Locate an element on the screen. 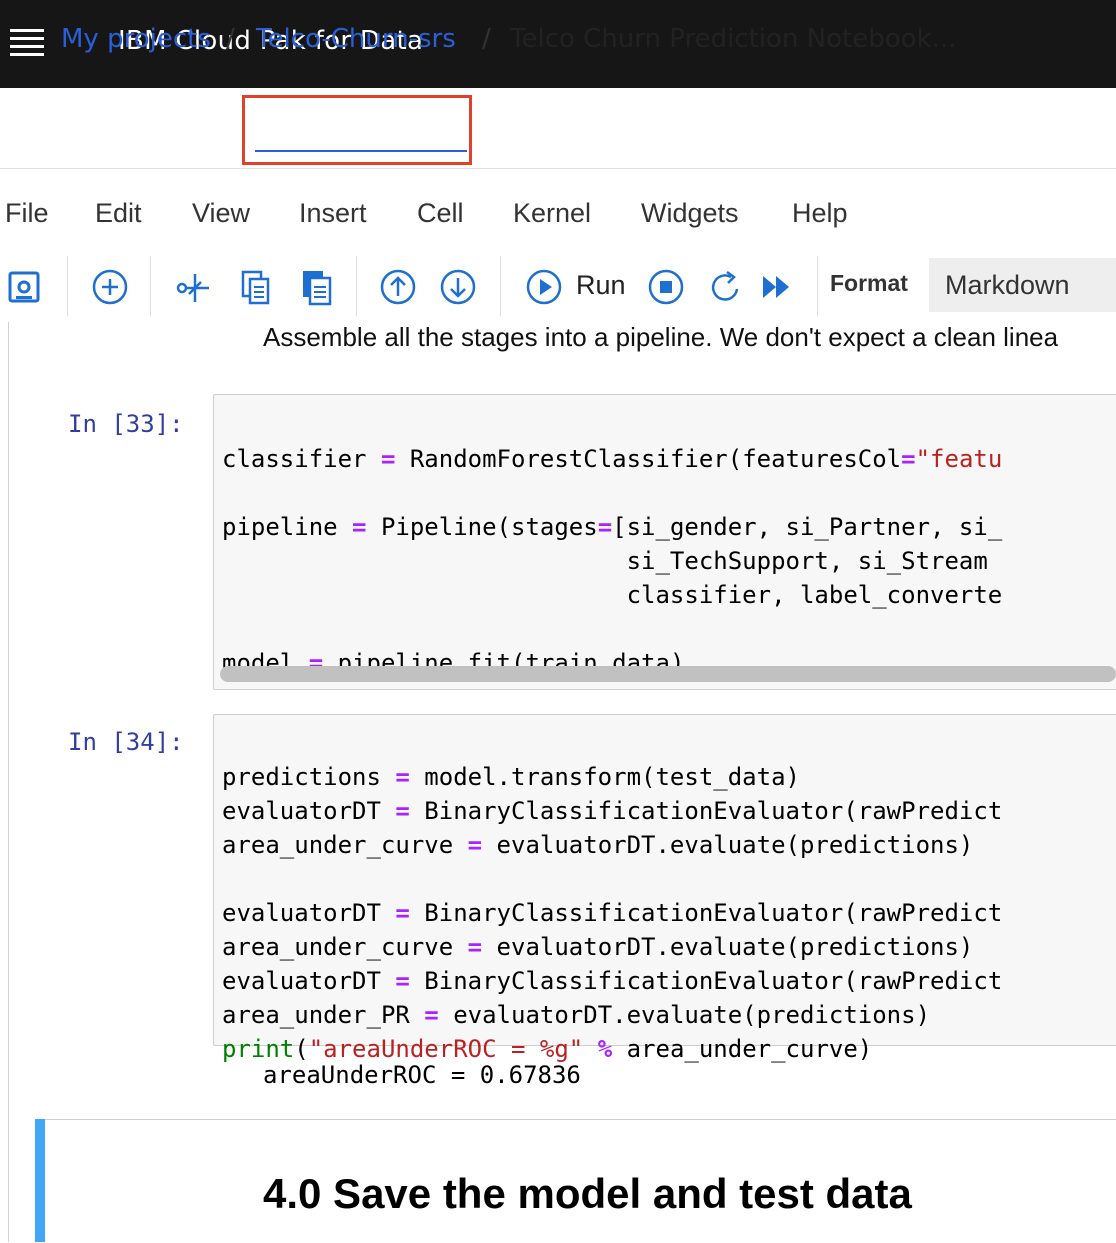 Image resolution: width=1116 pixels, height=1243 pixels. breadcrumb is located at coordinates (558, 129).